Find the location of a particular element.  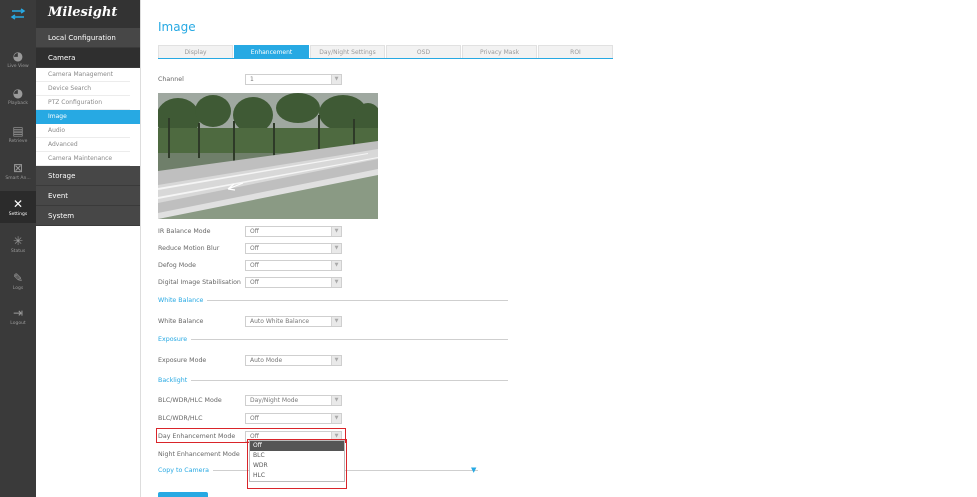

defog-row: Defog Mode Off ▼ is located at coordinates (250, 265).